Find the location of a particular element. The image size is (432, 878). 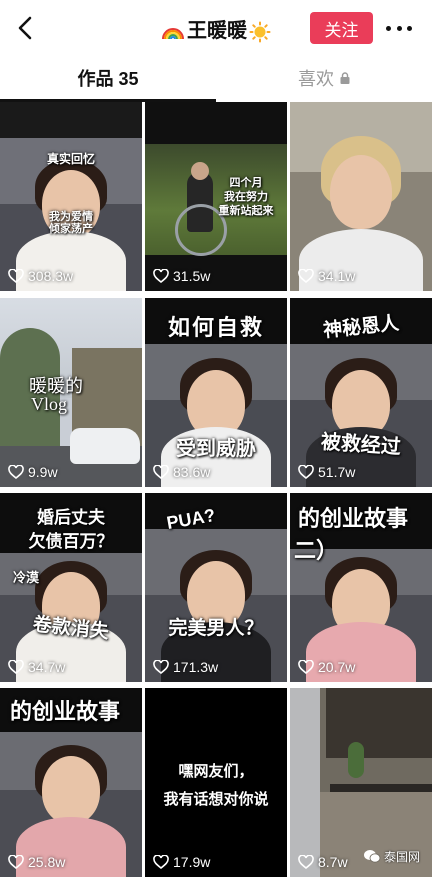

profile-tabs: 作品 35 喜欢 is located at coordinates (216, 79).